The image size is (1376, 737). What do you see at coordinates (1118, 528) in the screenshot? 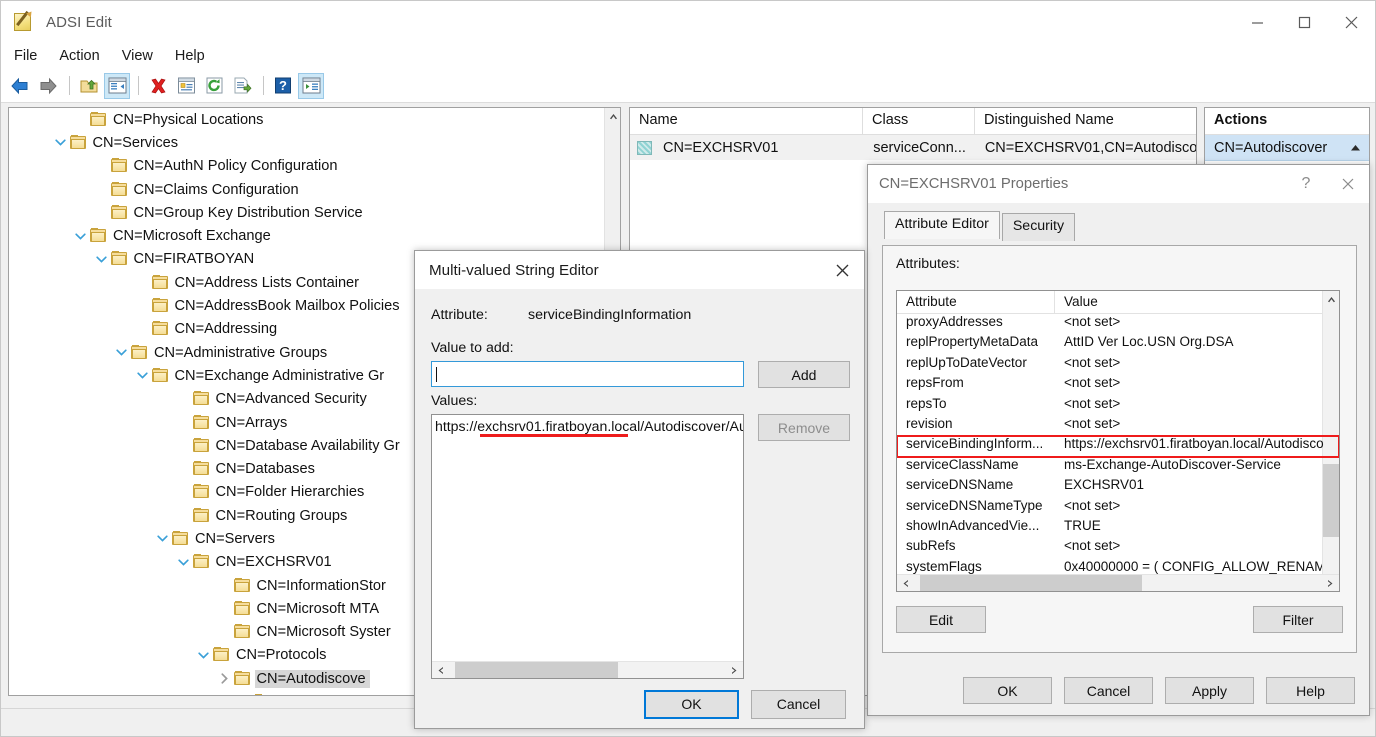
I see `attribute-row: showInAdvancedVie... TRUE` at bounding box center [1118, 528].